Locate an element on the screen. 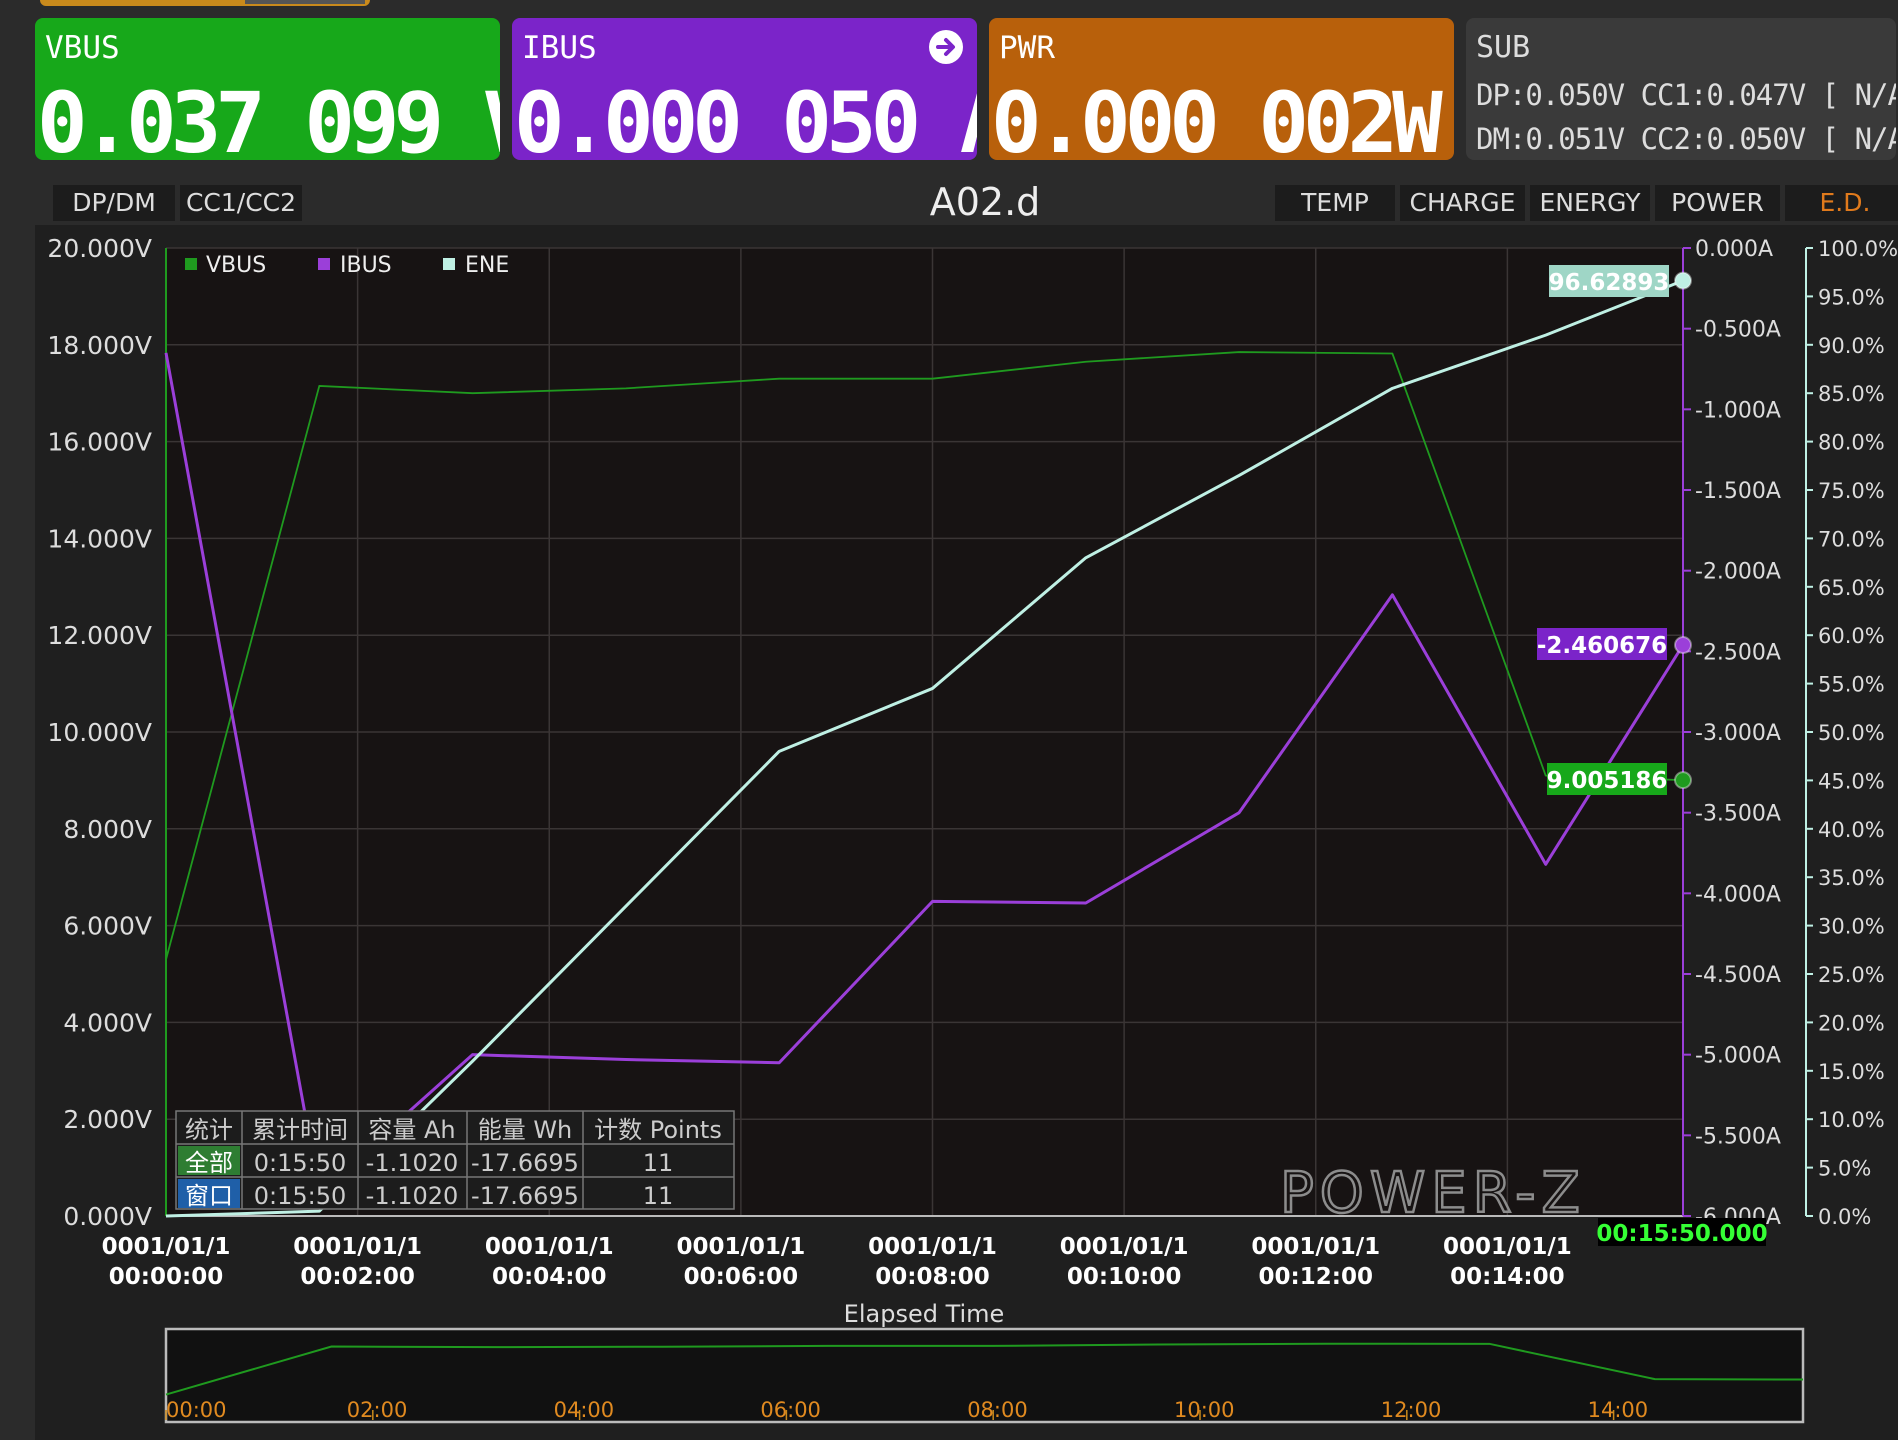 This screenshot has width=1898, height=1440. y-tick-label-v: 14.000V is located at coordinates (99, 538).